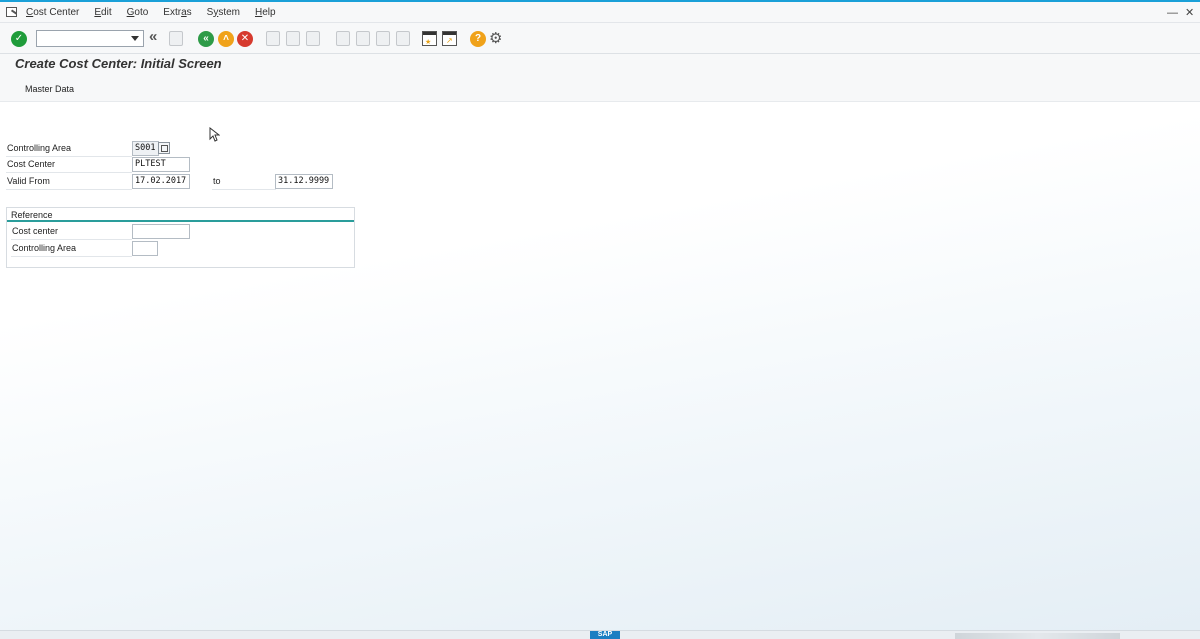 The width and height of the screenshot is (1200, 639). I want to click on sap-logo: SAP, so click(605, 635).